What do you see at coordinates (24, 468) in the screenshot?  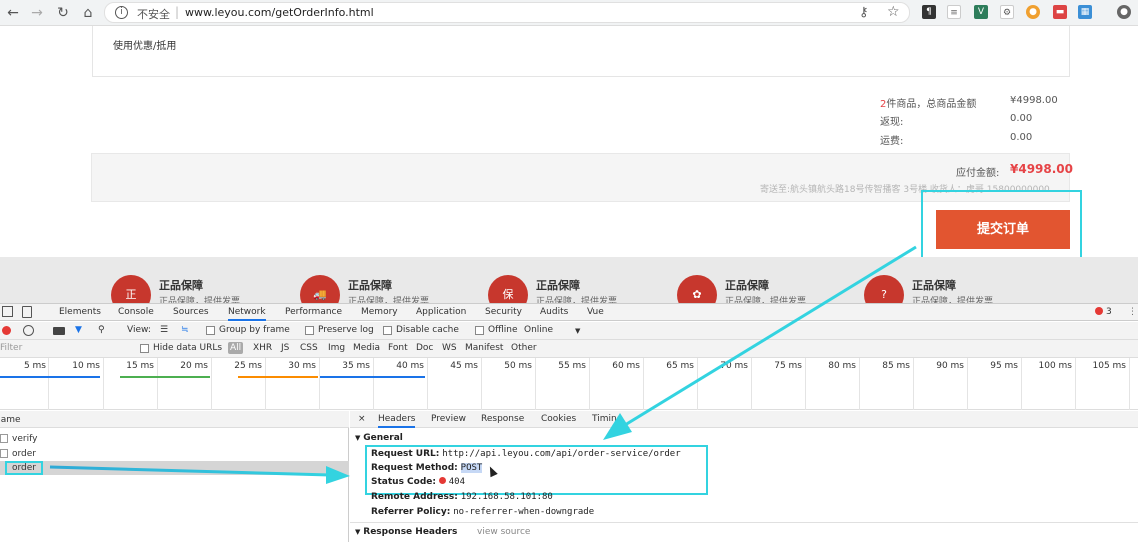 I see `request-row-order-selected: order` at bounding box center [24, 468].